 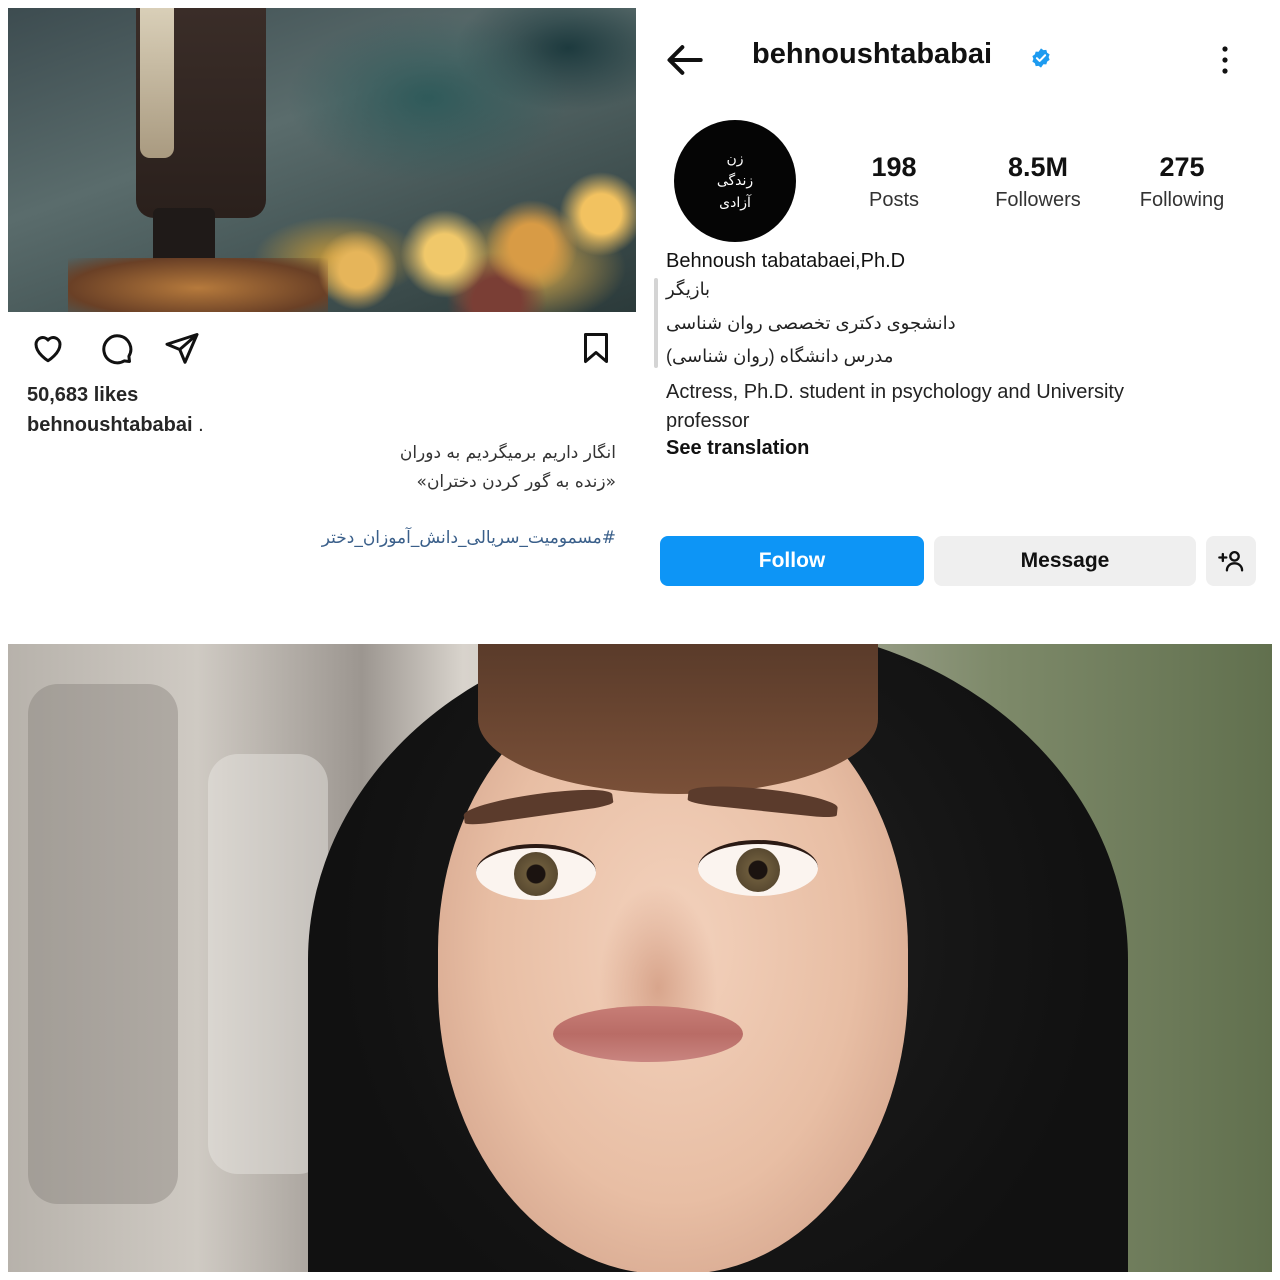 What do you see at coordinates (678, 719) in the screenshot?
I see `hair` at bounding box center [678, 719].